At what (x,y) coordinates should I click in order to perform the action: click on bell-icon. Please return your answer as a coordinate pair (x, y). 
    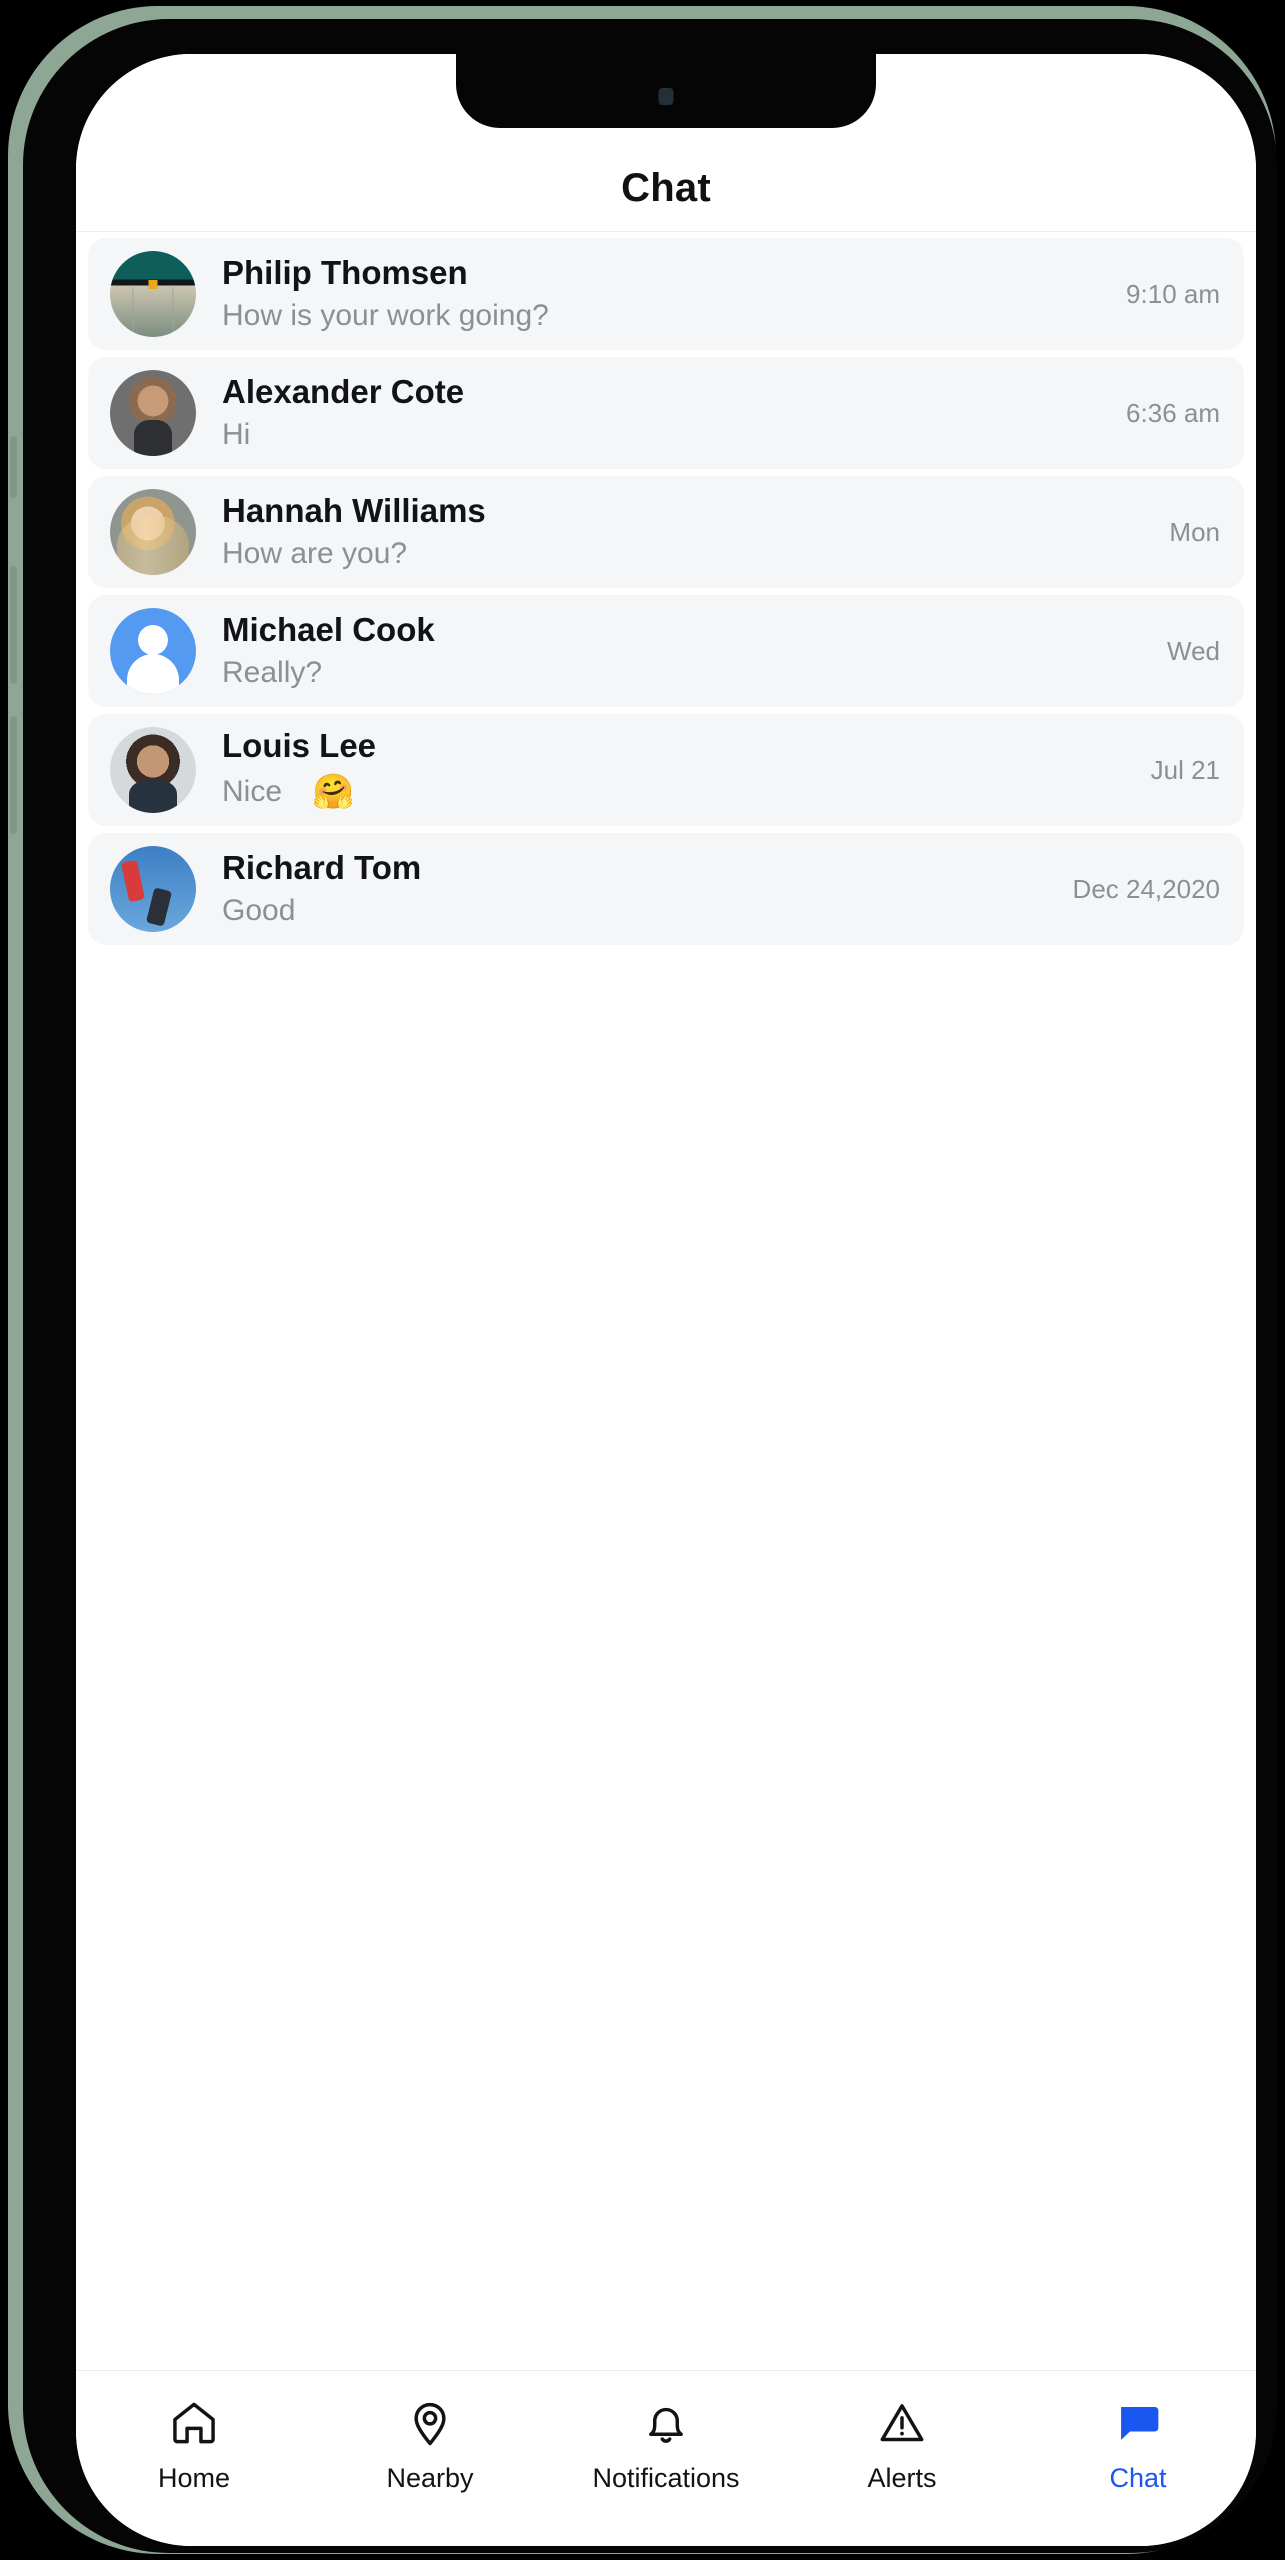
    Looking at the image, I should click on (666, 2423).